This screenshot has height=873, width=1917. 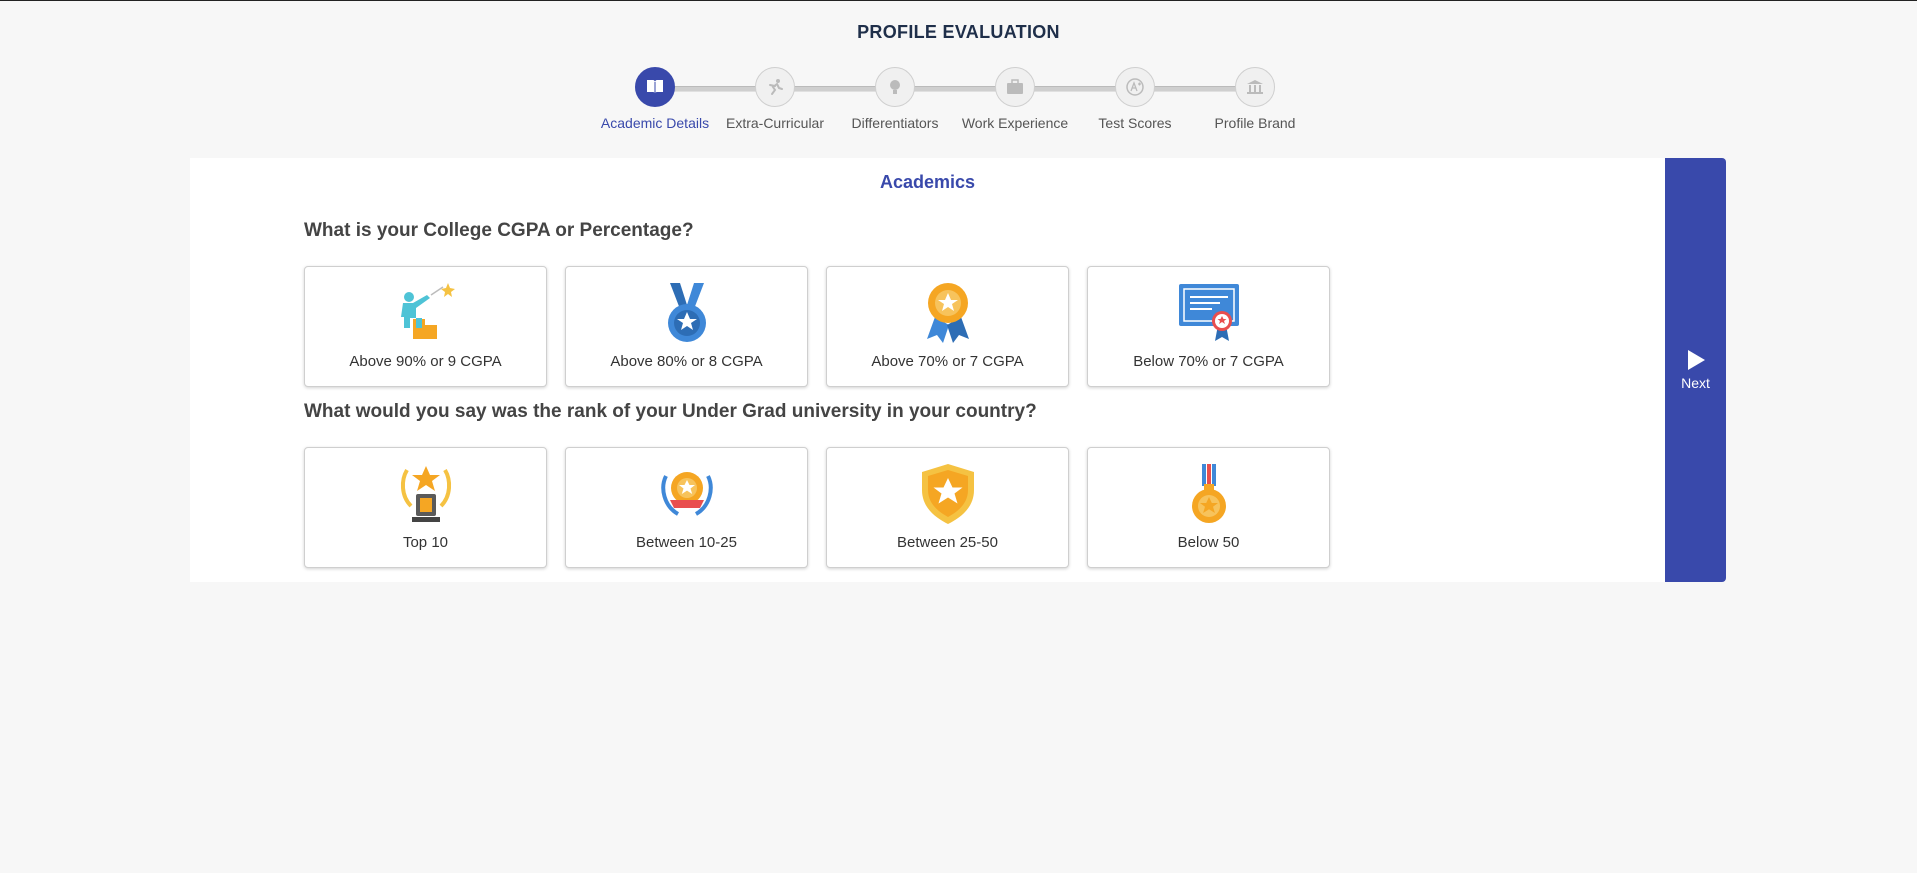 I want to click on certificate-icon, so click(x=1208, y=312).